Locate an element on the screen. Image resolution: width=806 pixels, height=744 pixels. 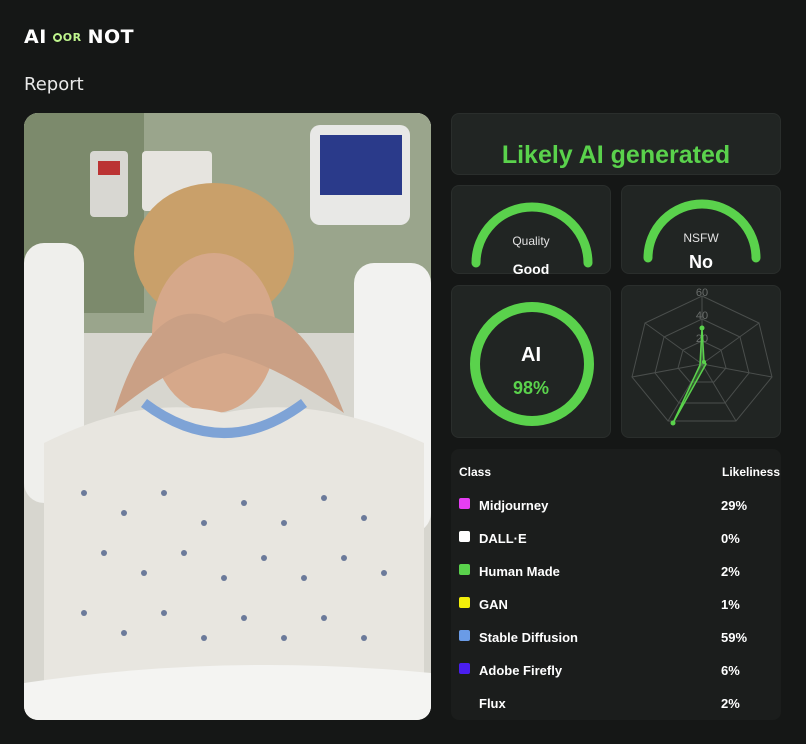
ai-score-label: AI is located at coordinates (531, 355).